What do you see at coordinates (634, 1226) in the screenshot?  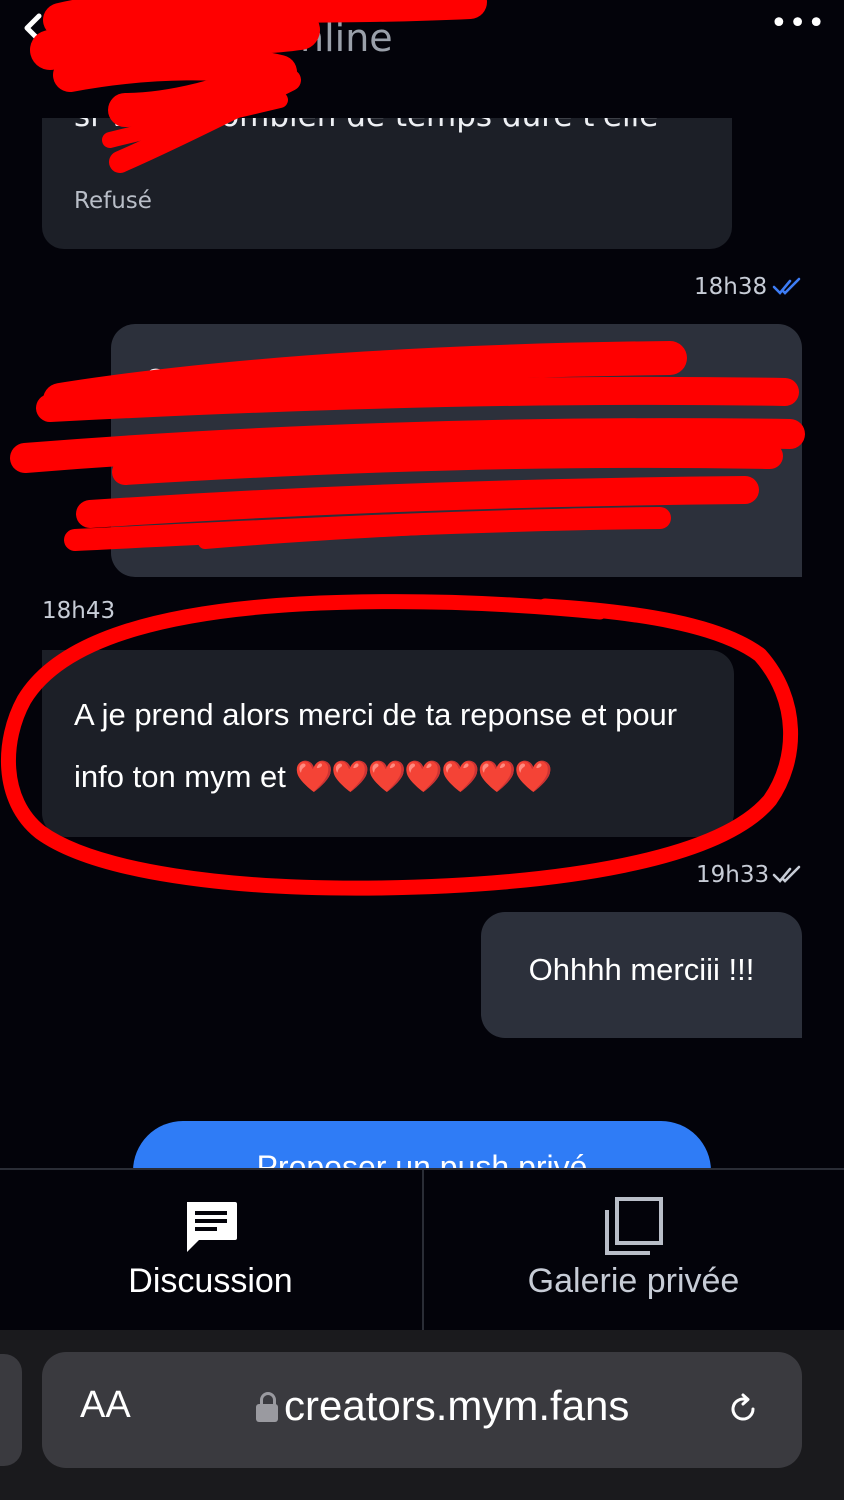 I see `gallery-icon` at bounding box center [634, 1226].